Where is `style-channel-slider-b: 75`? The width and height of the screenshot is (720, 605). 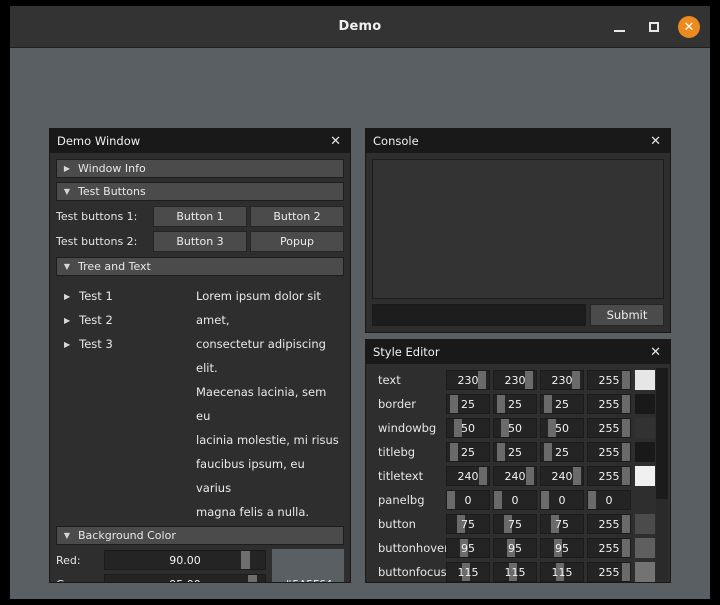
style-channel-slider-b: 75 is located at coordinates (562, 524).